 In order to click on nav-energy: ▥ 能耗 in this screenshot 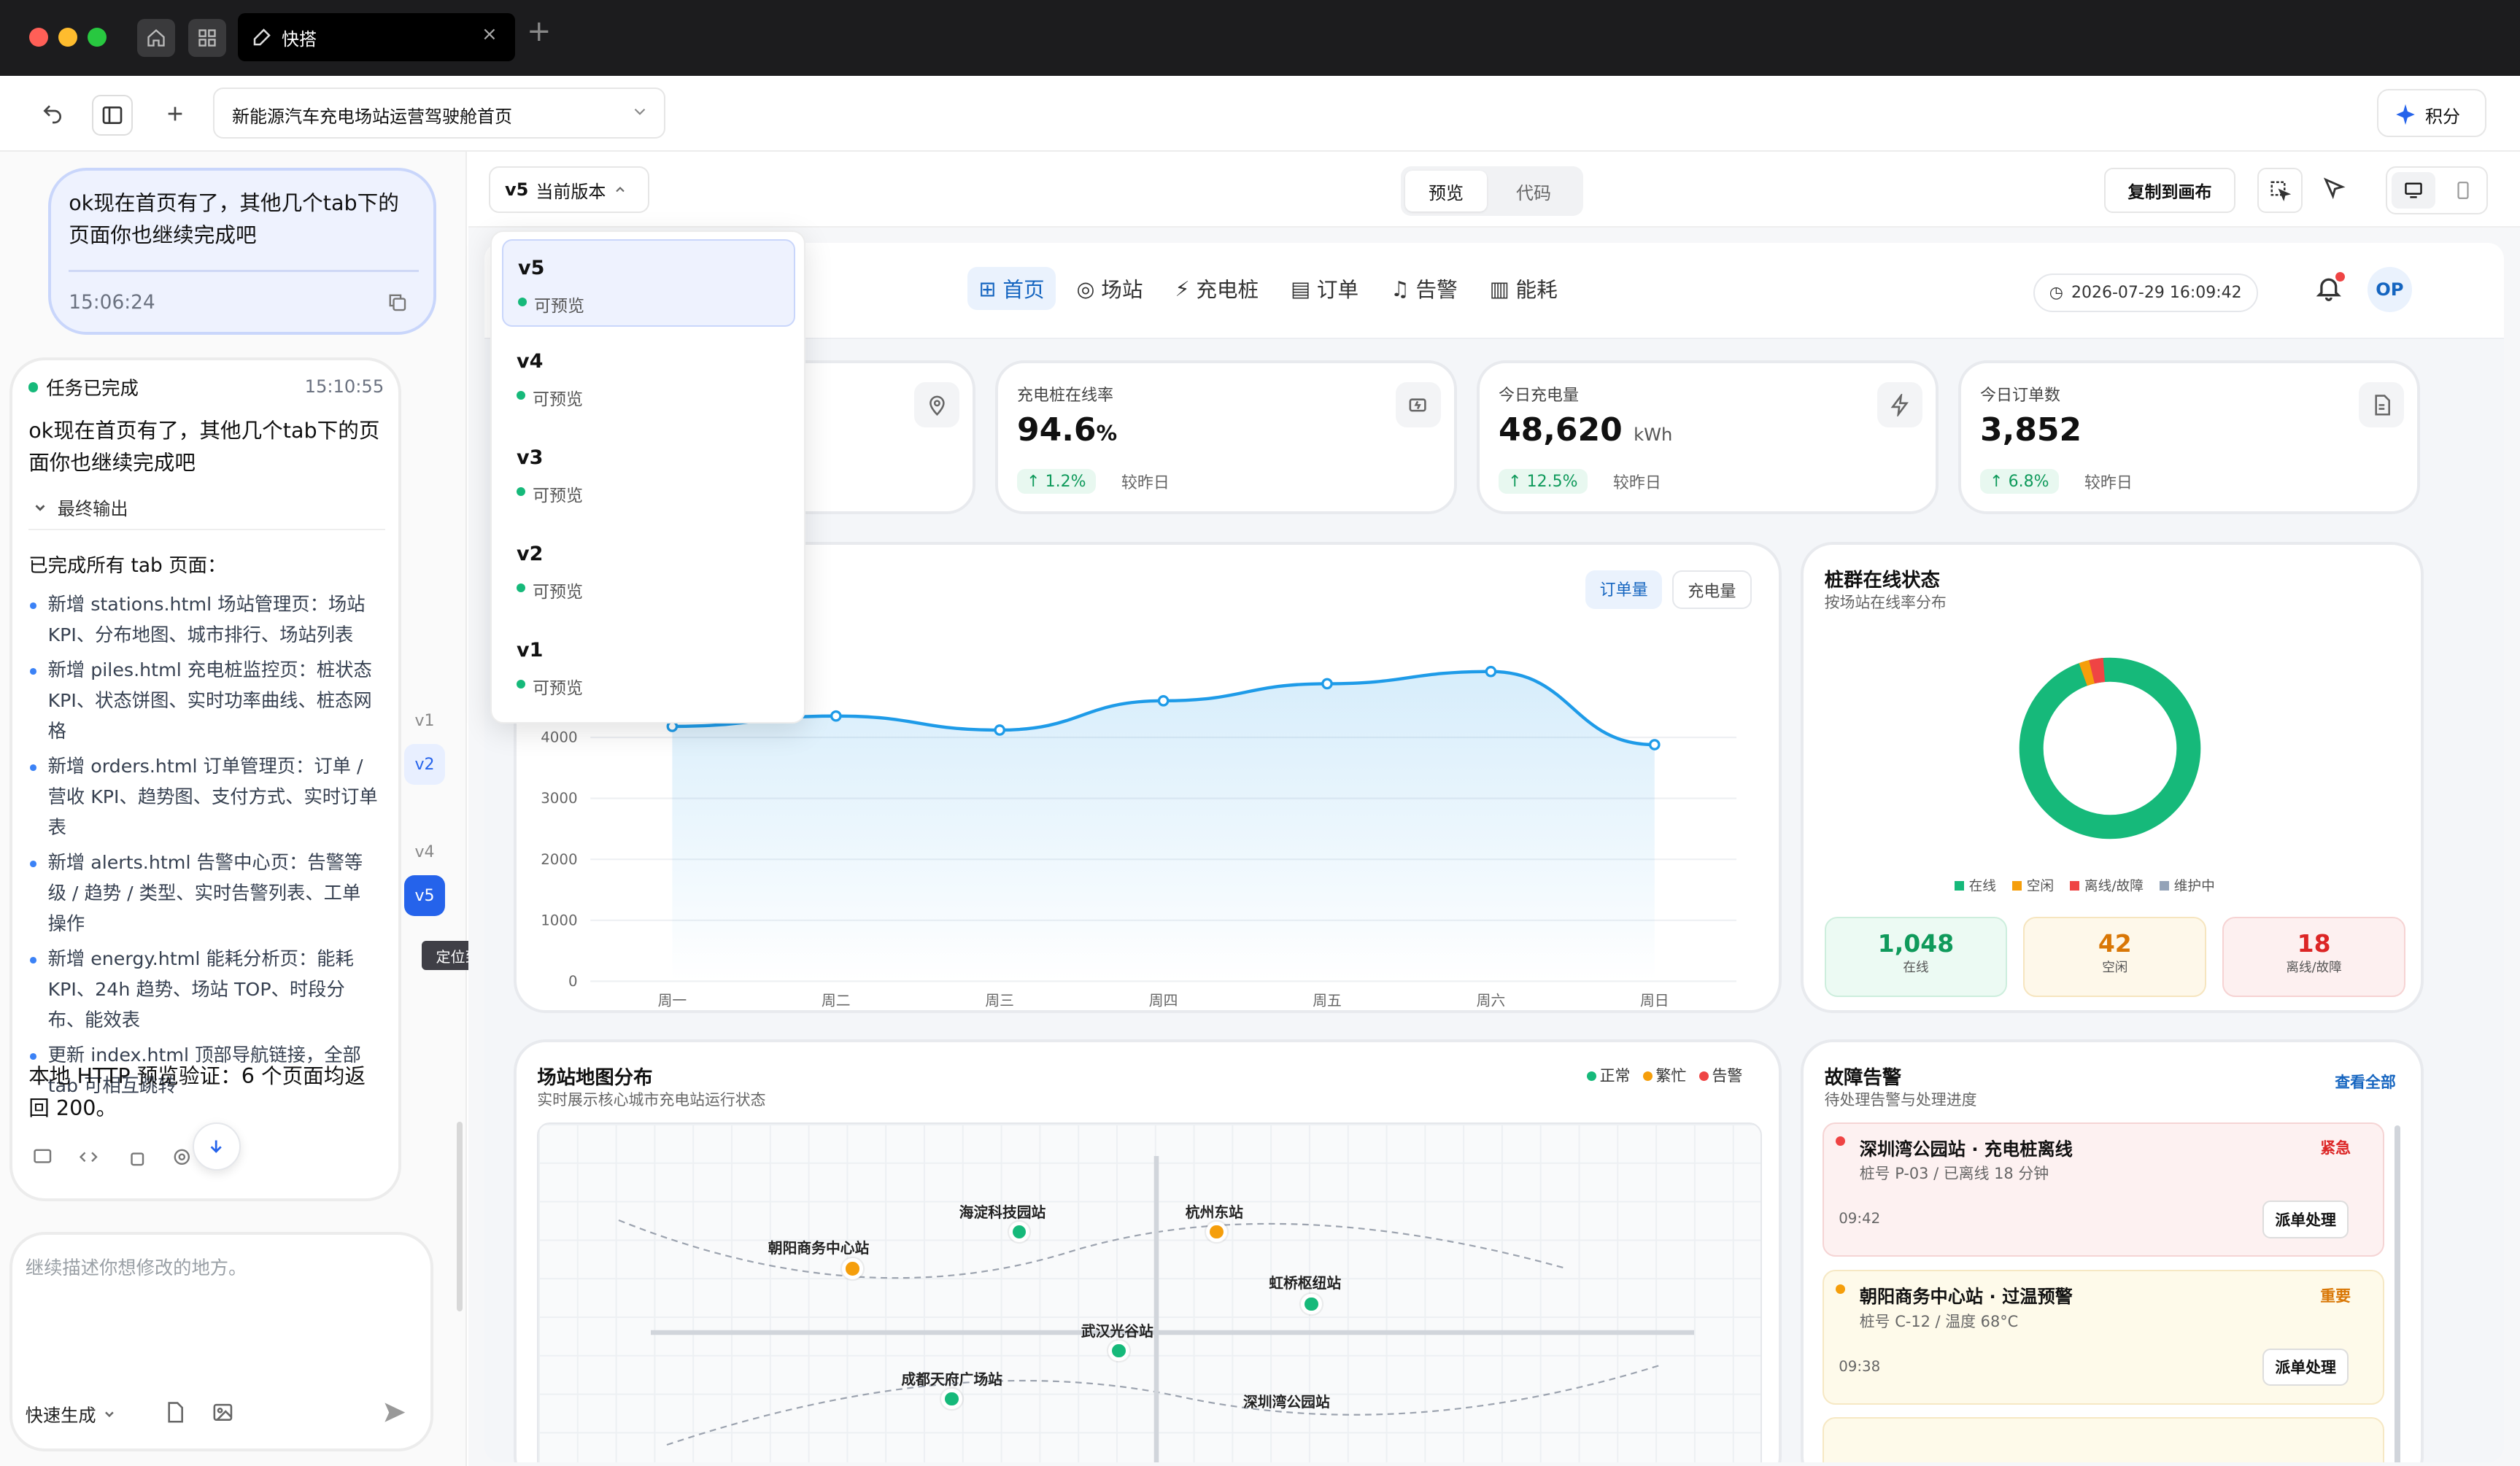, I will do `click(1523, 288)`.